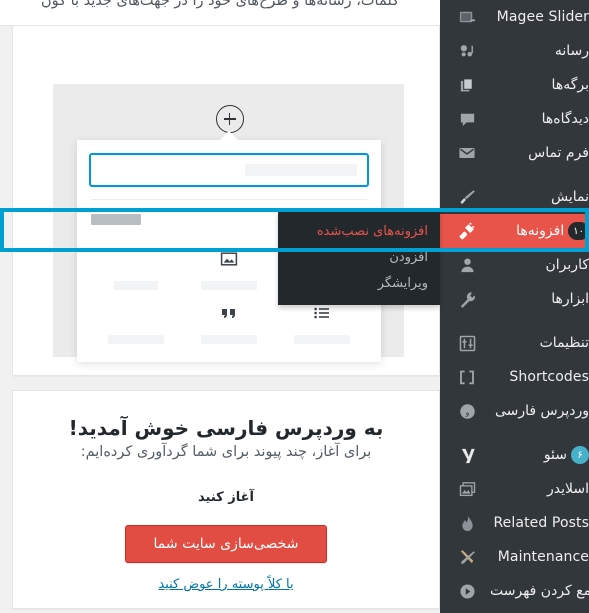 This screenshot has height=613, width=589. Describe the element at coordinates (229, 119) in the screenshot. I see `plus-circle-icon` at that location.